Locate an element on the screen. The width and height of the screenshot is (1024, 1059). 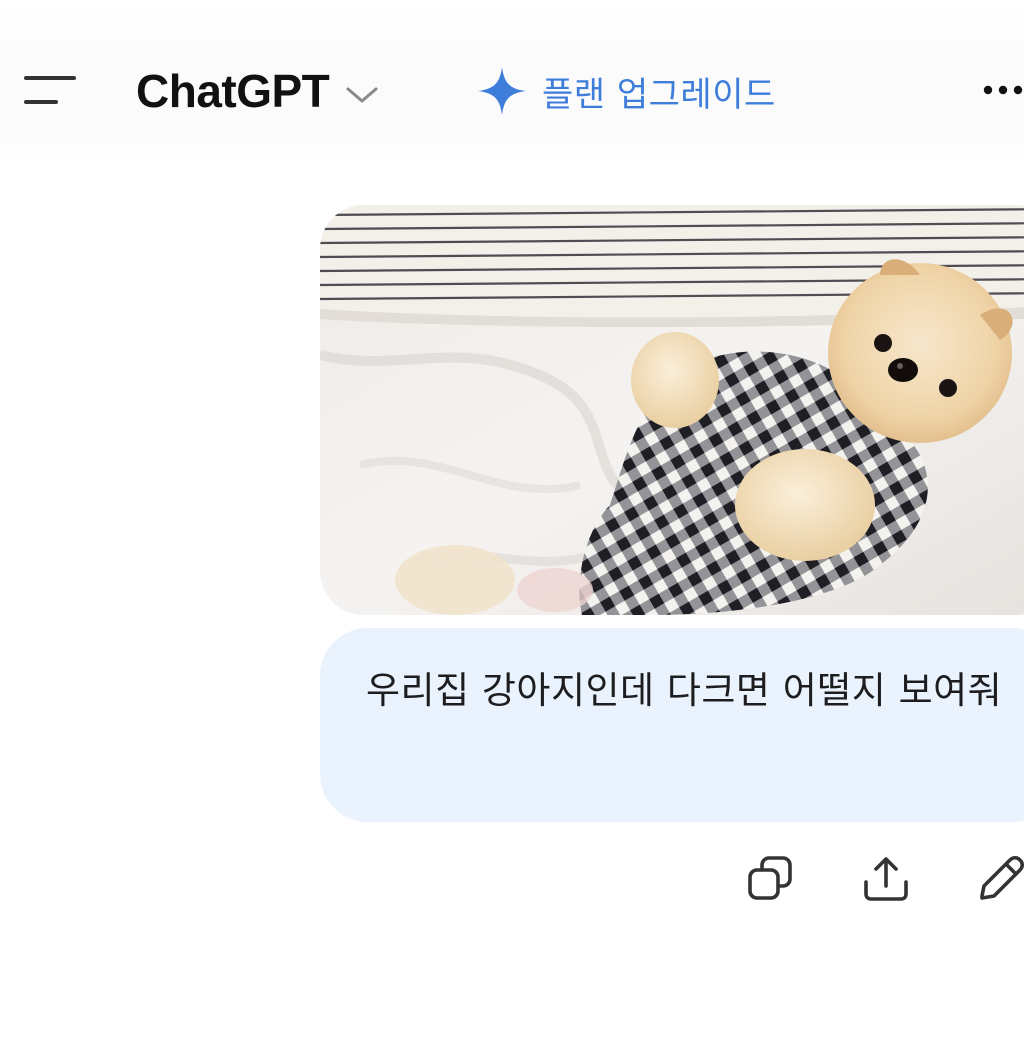
copy-button is located at coordinates (772, 880).